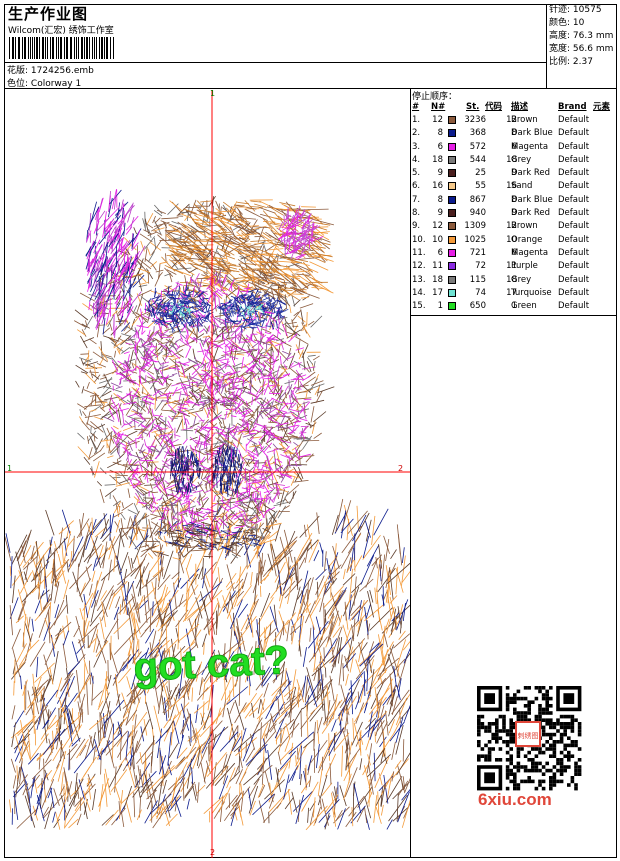 The height and width of the screenshot is (861, 620). What do you see at coordinates (419, 306) in the screenshot?
I see `cell-index: 15.` at bounding box center [419, 306].